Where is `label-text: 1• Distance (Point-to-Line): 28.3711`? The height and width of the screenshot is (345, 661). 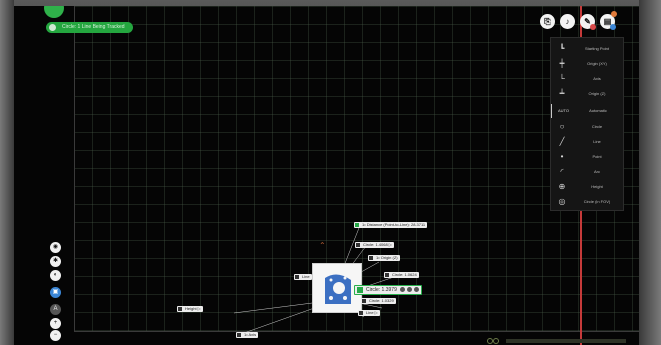
label-text: 1• Distance (Point-to-Line): 28.3711 is located at coordinates (394, 224).